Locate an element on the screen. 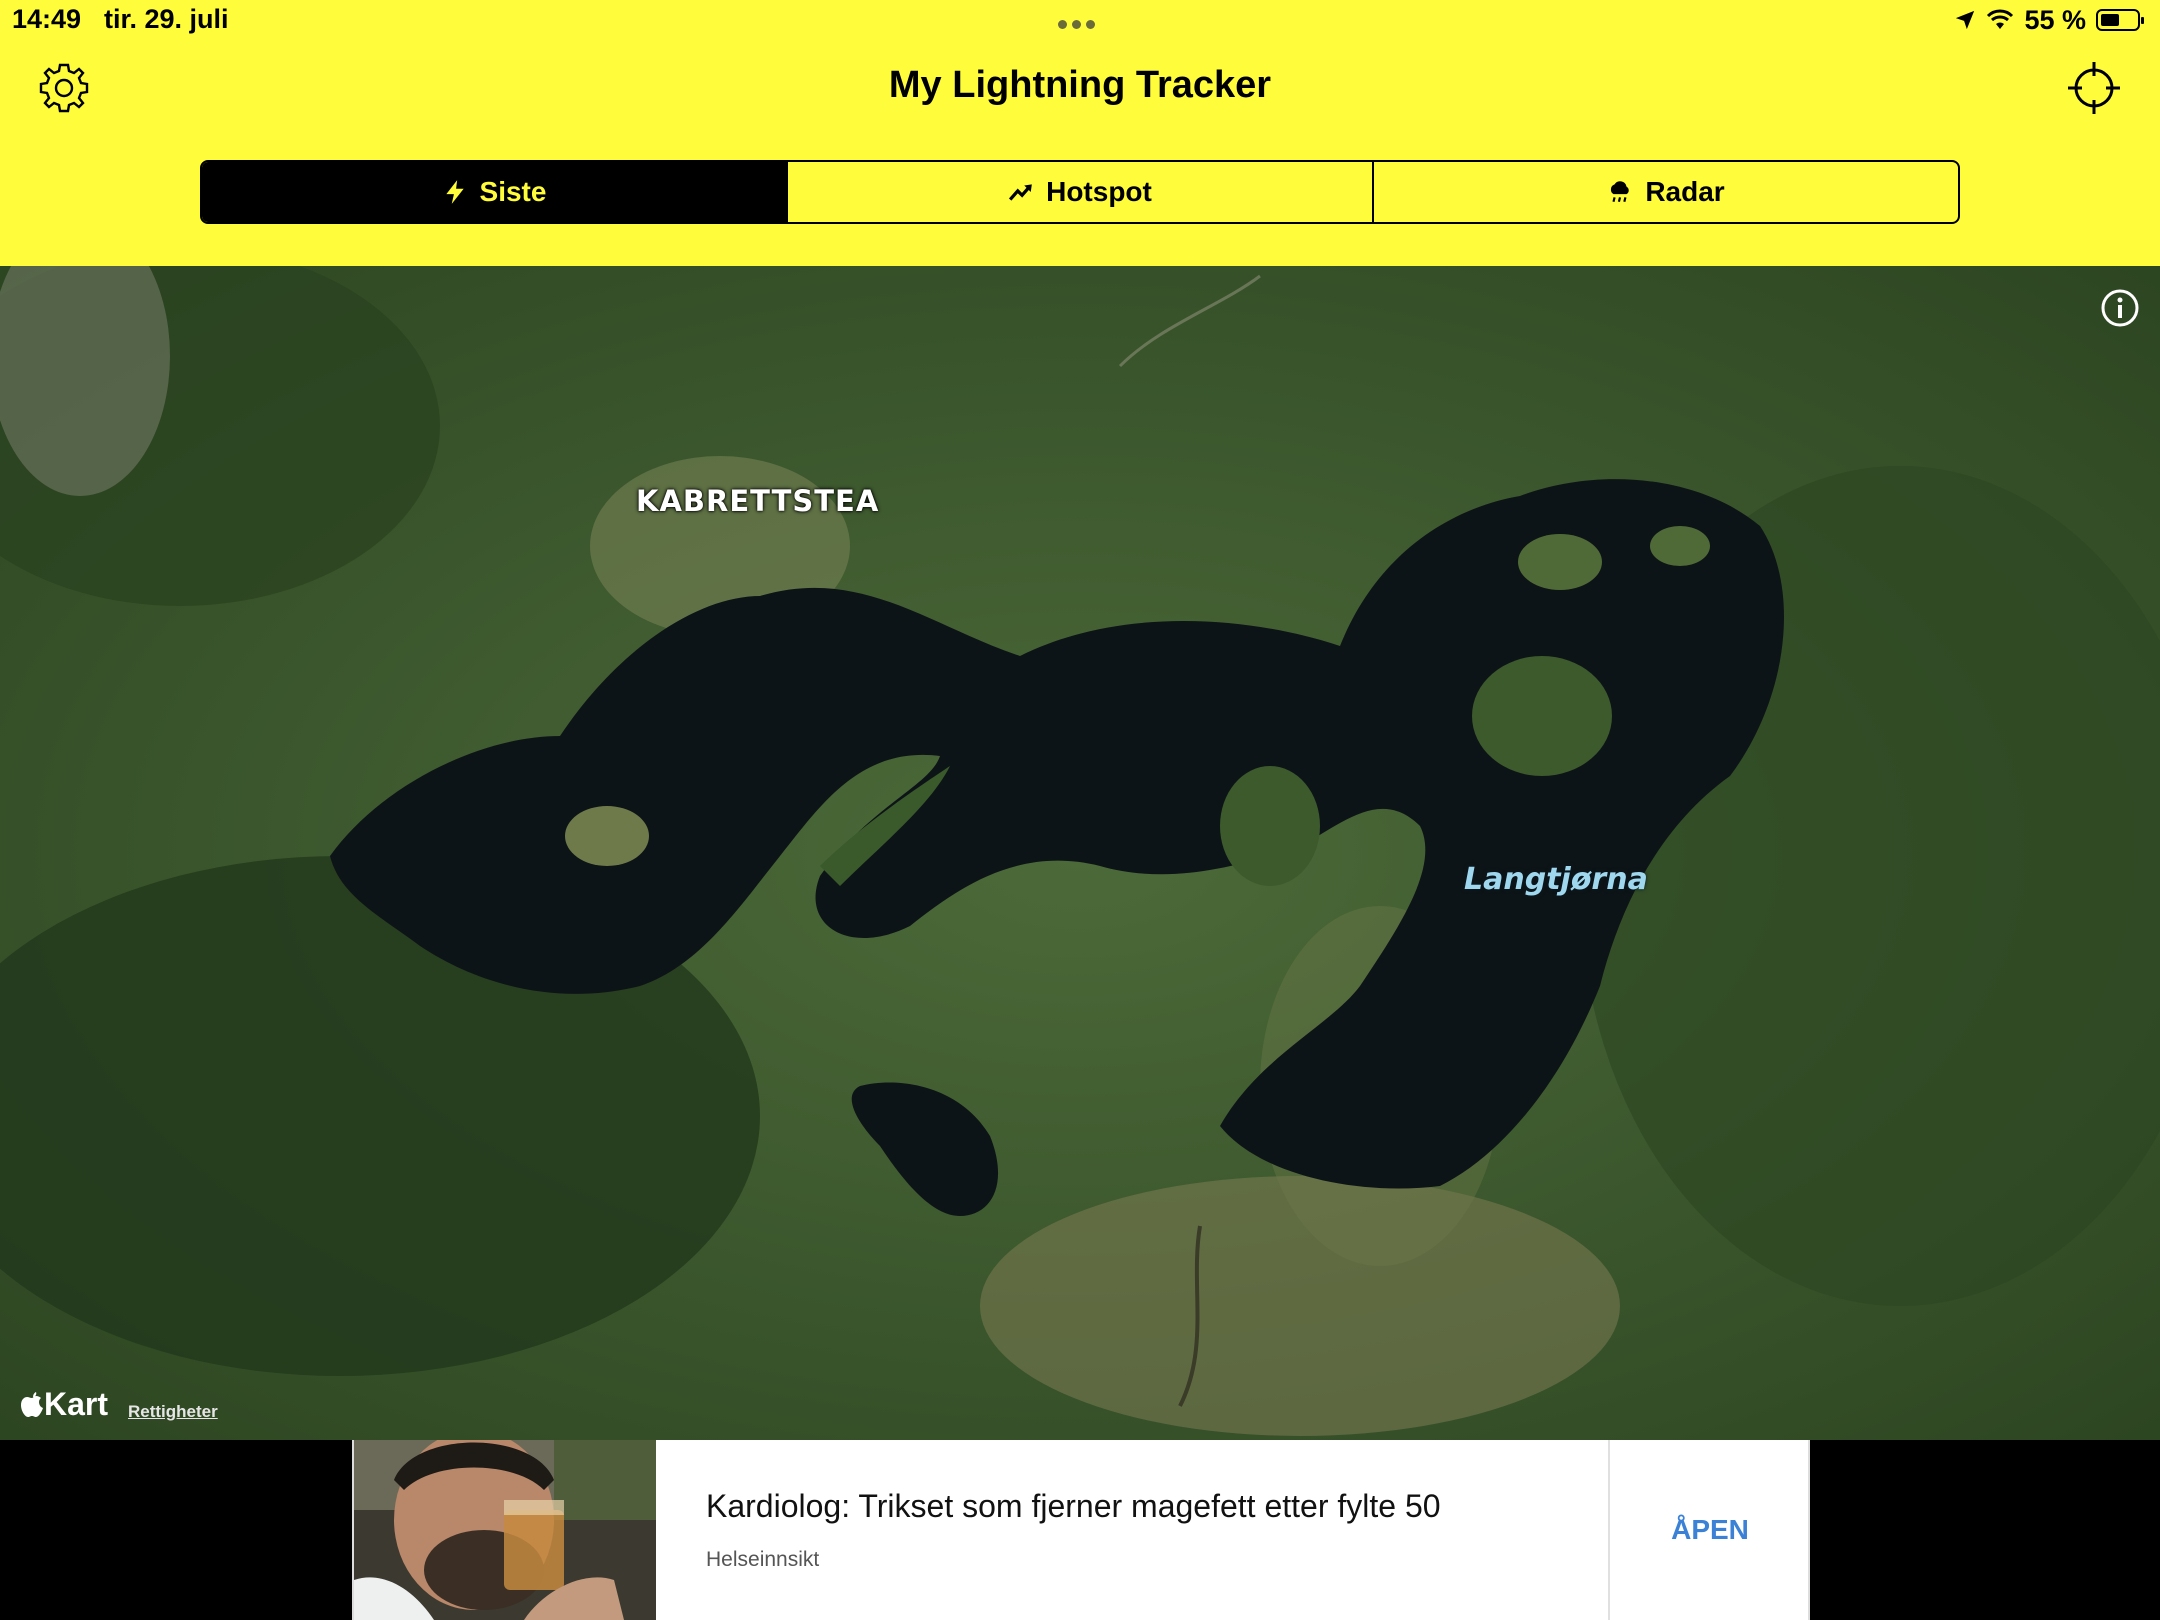 This screenshot has width=2160, height=1620. ad-photo is located at coordinates (505, 1530).